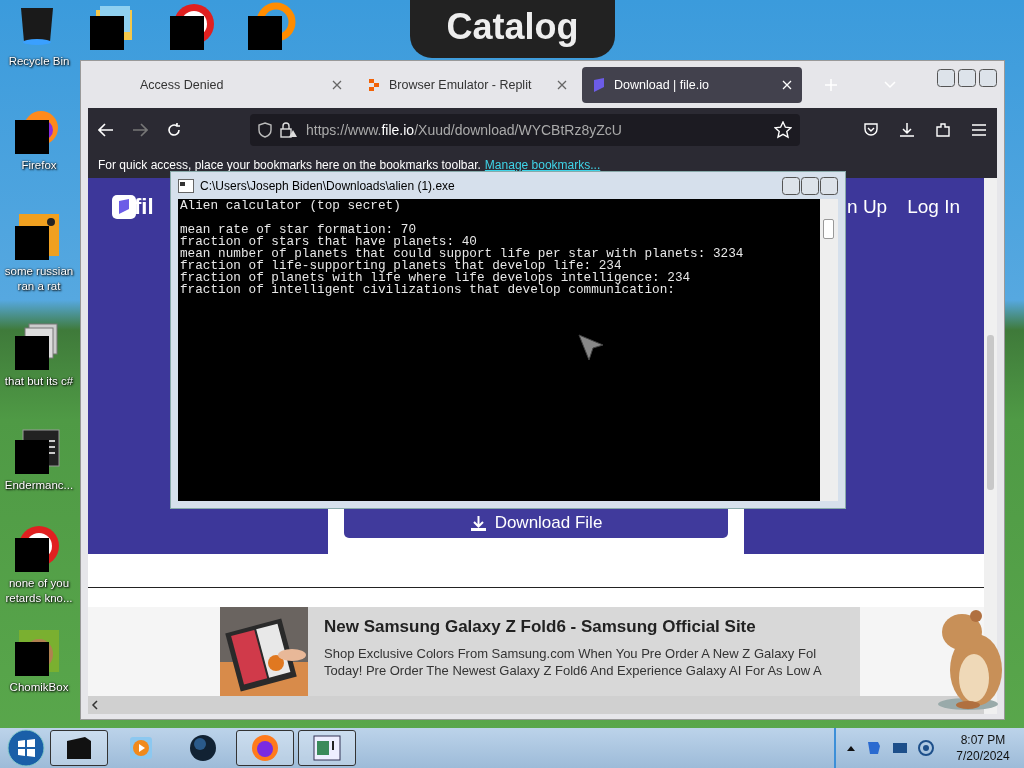 This screenshot has width=1024, height=768. What do you see at coordinates (39, 165) in the screenshot?
I see `icon-label: Firefox` at bounding box center [39, 165].